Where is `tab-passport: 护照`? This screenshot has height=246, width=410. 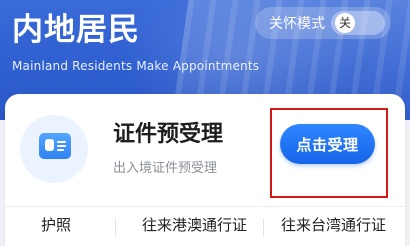 tab-passport: 护照 is located at coordinates (56, 224).